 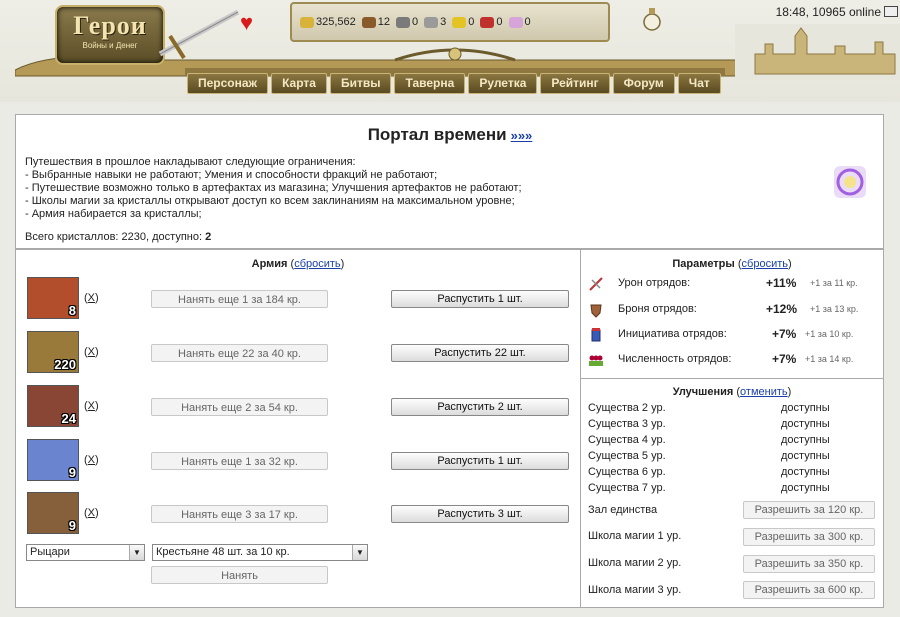 I want to click on initiative-icon, so click(x=596, y=335).